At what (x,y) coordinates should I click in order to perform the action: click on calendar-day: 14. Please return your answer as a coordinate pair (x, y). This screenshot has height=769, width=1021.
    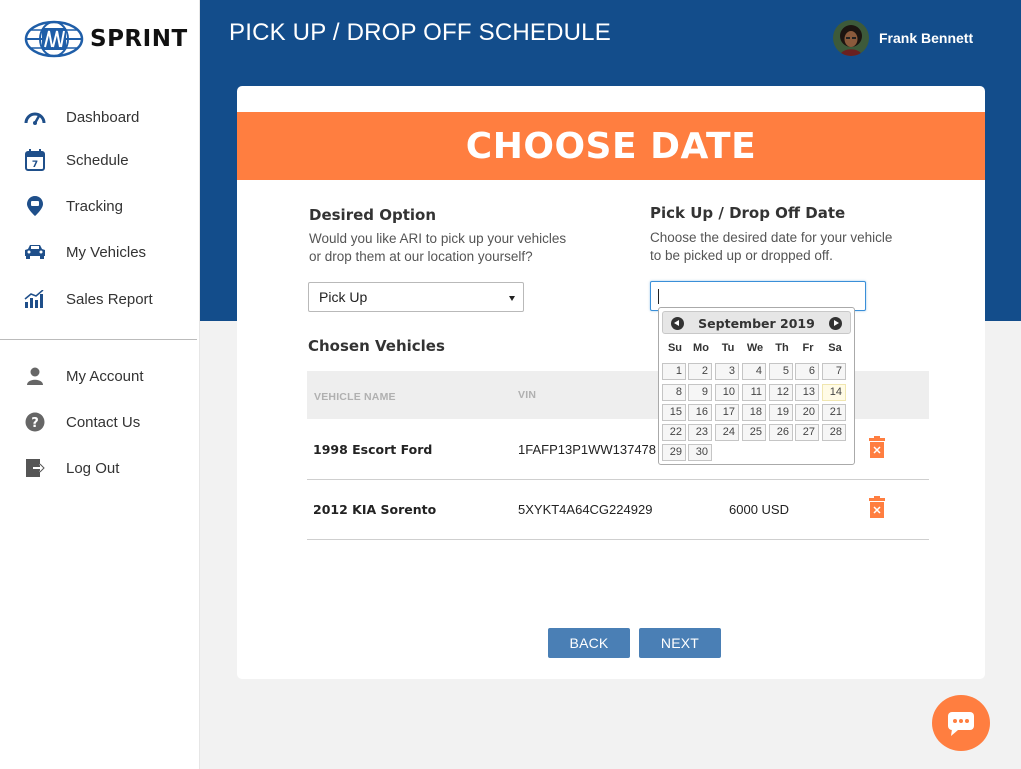
    Looking at the image, I should click on (834, 392).